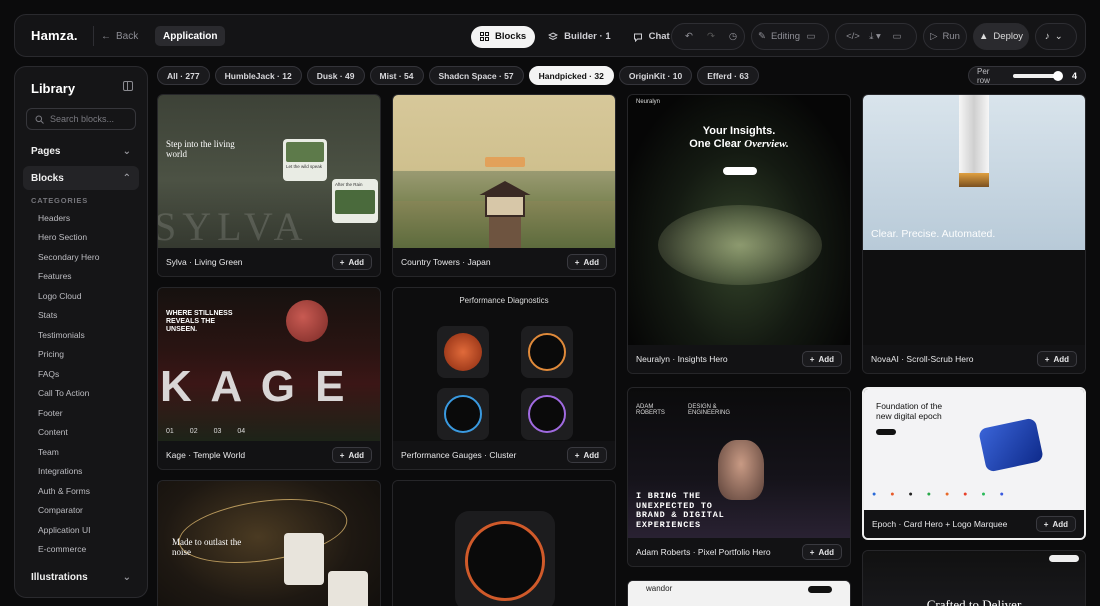 The image size is (1100, 606). What do you see at coordinates (68, 511) in the screenshot?
I see `sidebar-item-comparator: Comparator` at bounding box center [68, 511].